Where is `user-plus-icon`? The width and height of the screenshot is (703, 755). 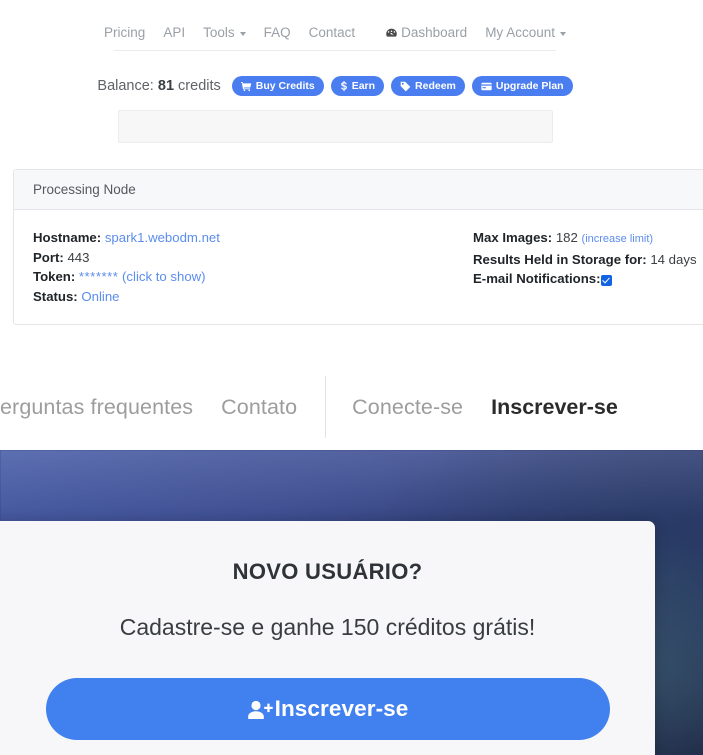 user-plus-icon is located at coordinates (260, 709).